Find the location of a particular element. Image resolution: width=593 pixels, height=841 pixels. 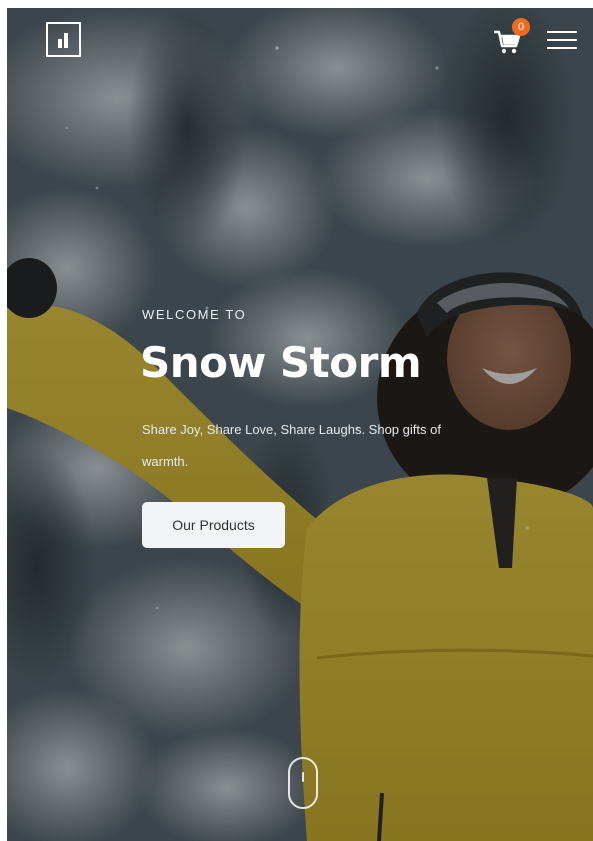

mouse-scroll-icon is located at coordinates (303, 783).